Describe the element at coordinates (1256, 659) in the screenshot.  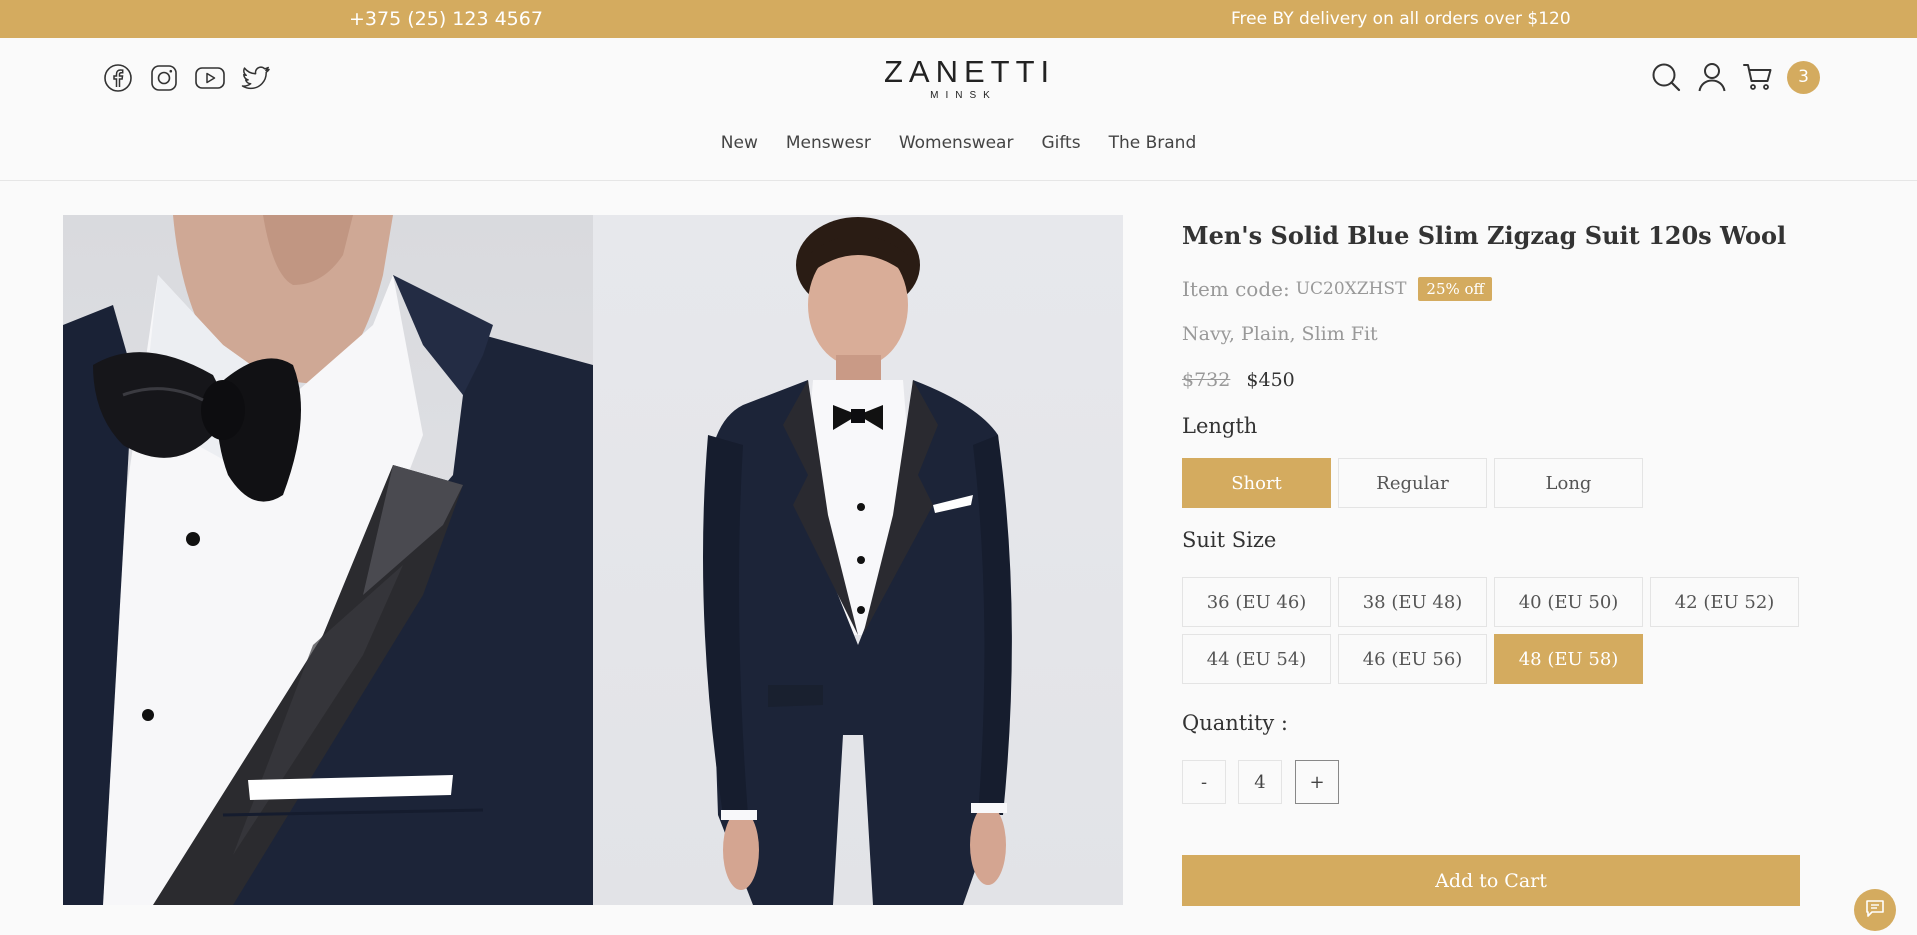
I see `size-option-44: 44 (EU 54)` at that location.